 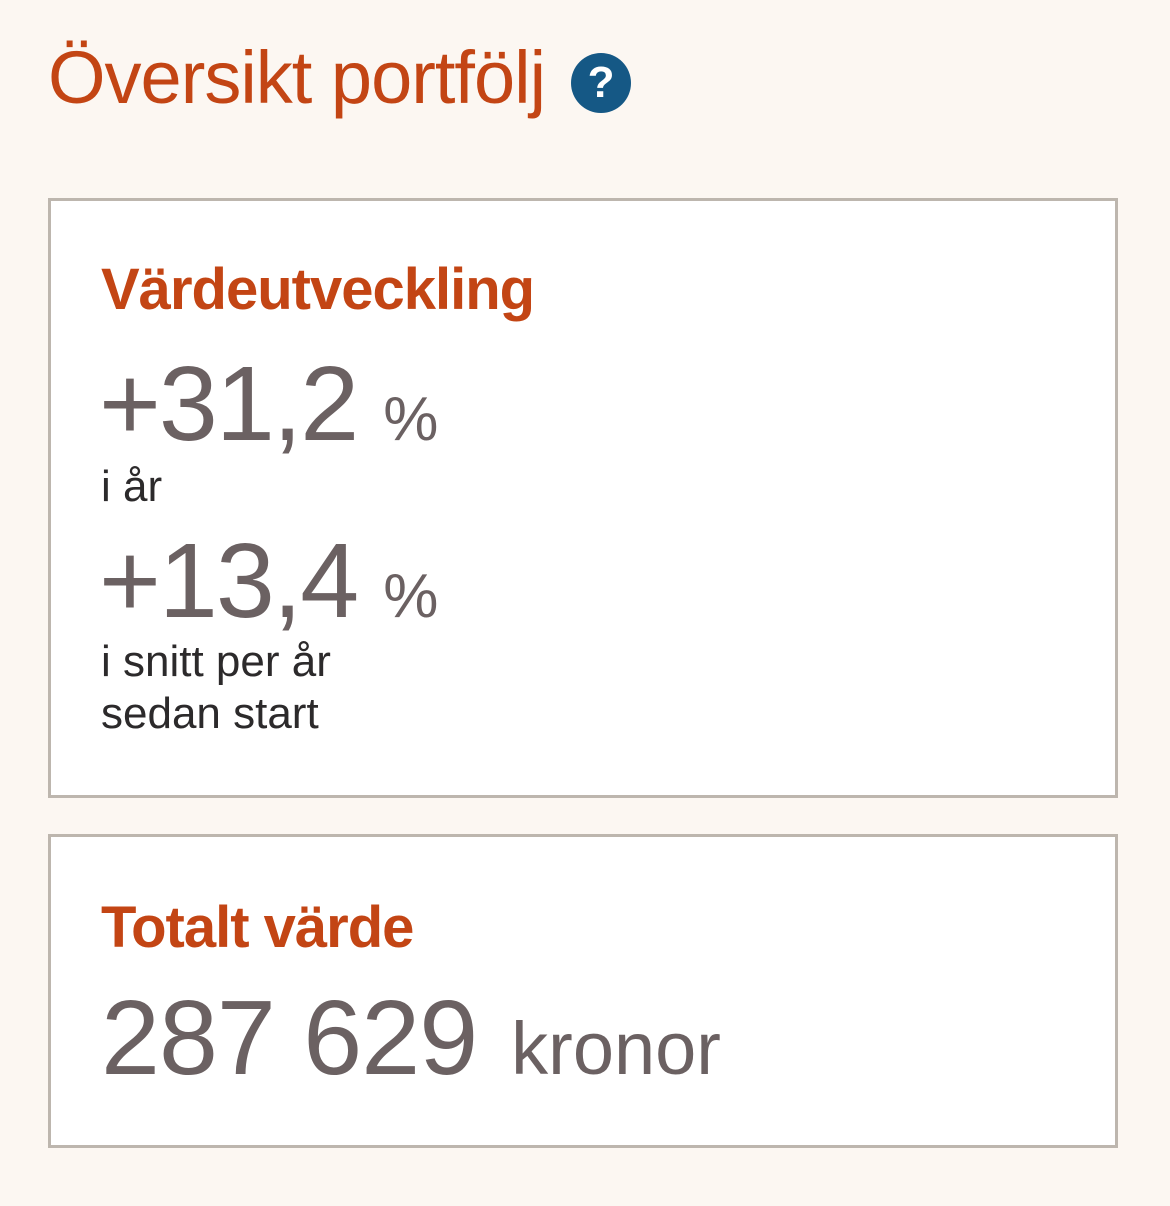 I want to click on average-return-caption: i snitt per år sedan start, so click(x=216, y=688).